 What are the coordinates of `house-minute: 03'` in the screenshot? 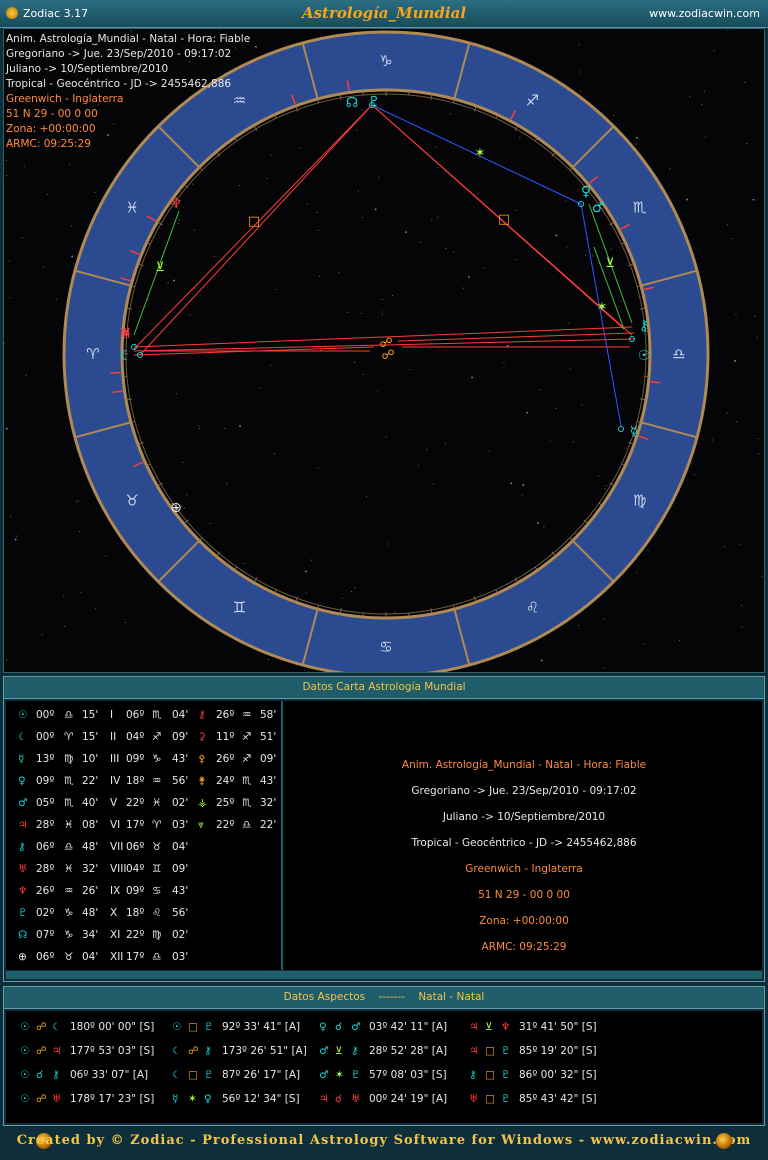 It's located at (180, 825).